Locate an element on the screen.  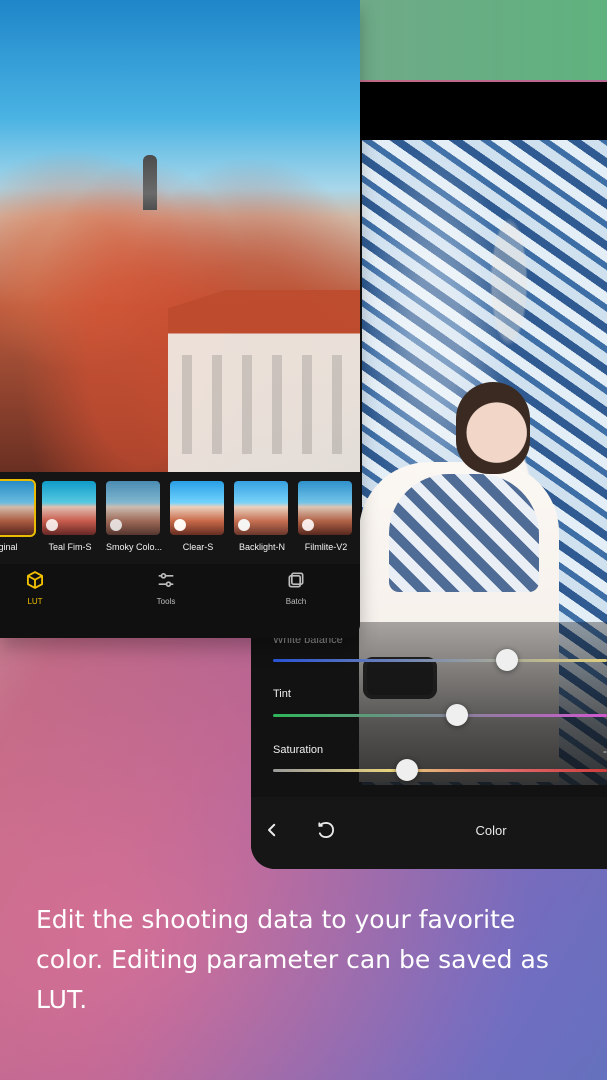
slider-track-saturation is located at coordinates (440, 770).